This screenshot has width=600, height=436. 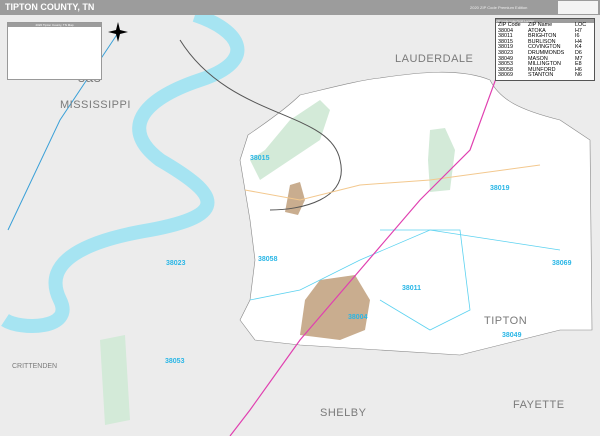 I want to click on publisher-logo, so click(x=578, y=7).